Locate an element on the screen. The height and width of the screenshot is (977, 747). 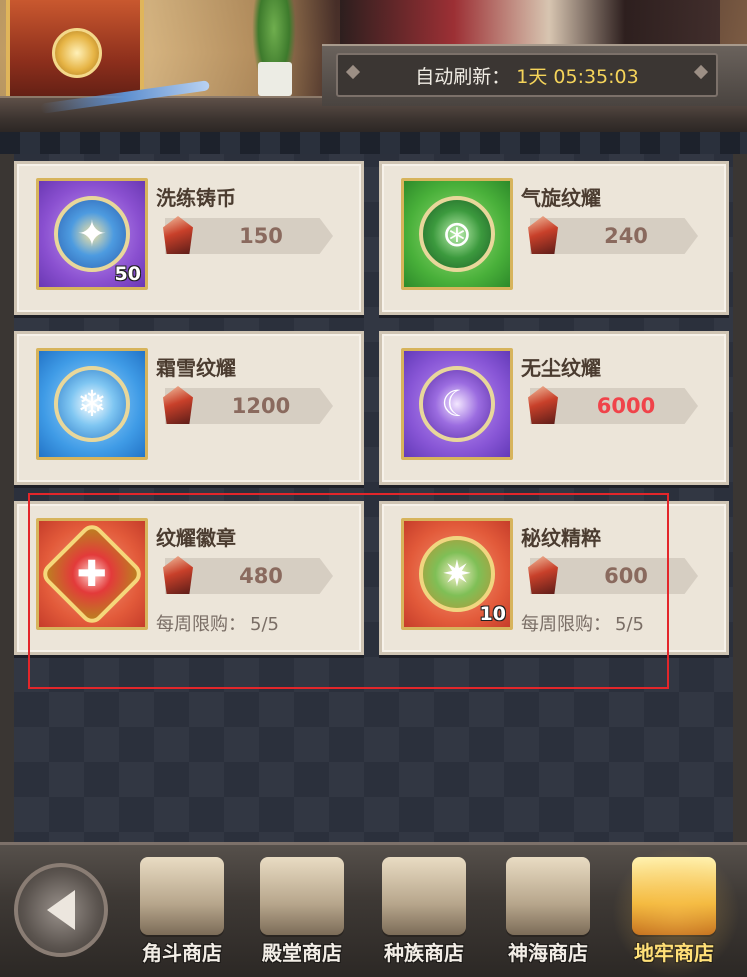
back-arrow-icon is located at coordinates (61, 910).